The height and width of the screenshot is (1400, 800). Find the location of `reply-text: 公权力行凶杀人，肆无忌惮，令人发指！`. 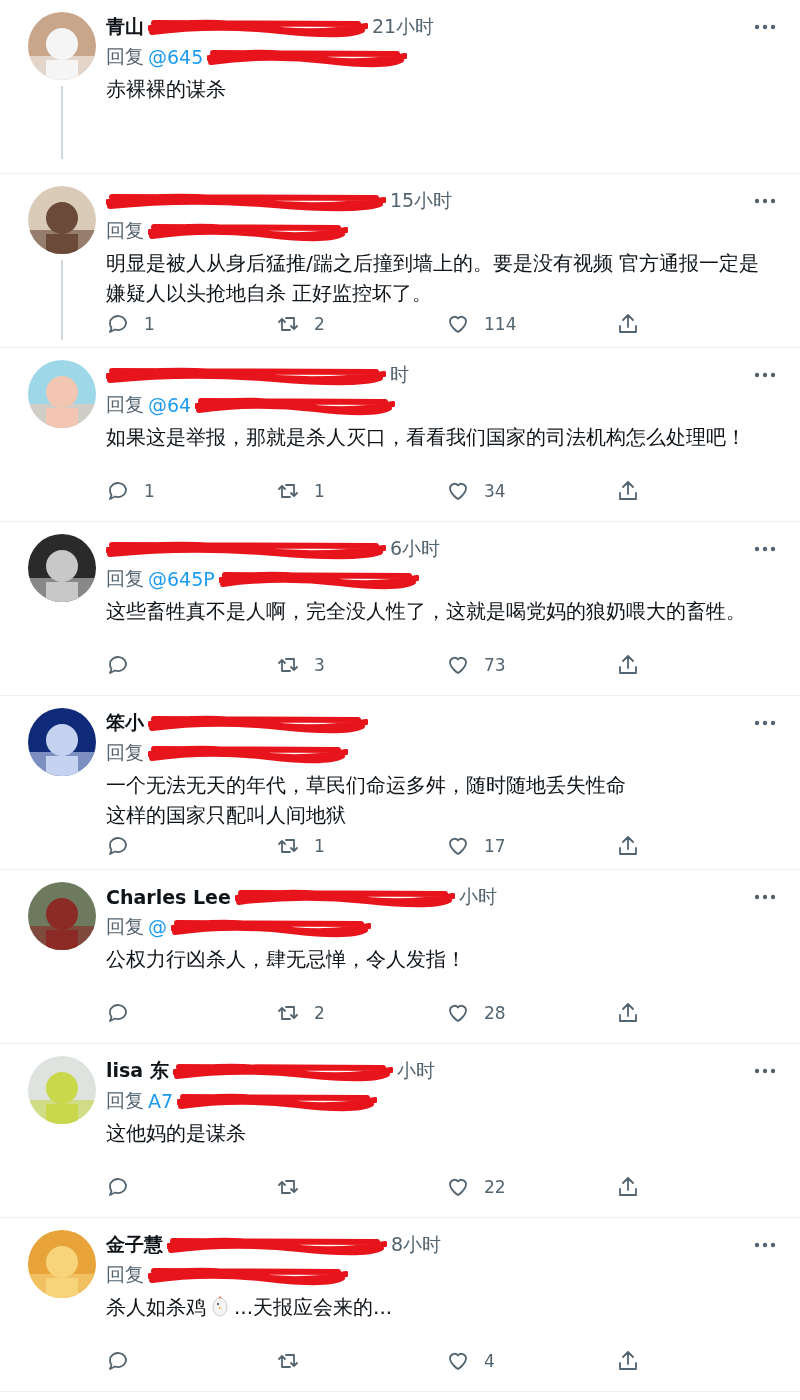

reply-text: 公权力行凶杀人，肆无忌惮，令人发指！ is located at coordinates (286, 959).